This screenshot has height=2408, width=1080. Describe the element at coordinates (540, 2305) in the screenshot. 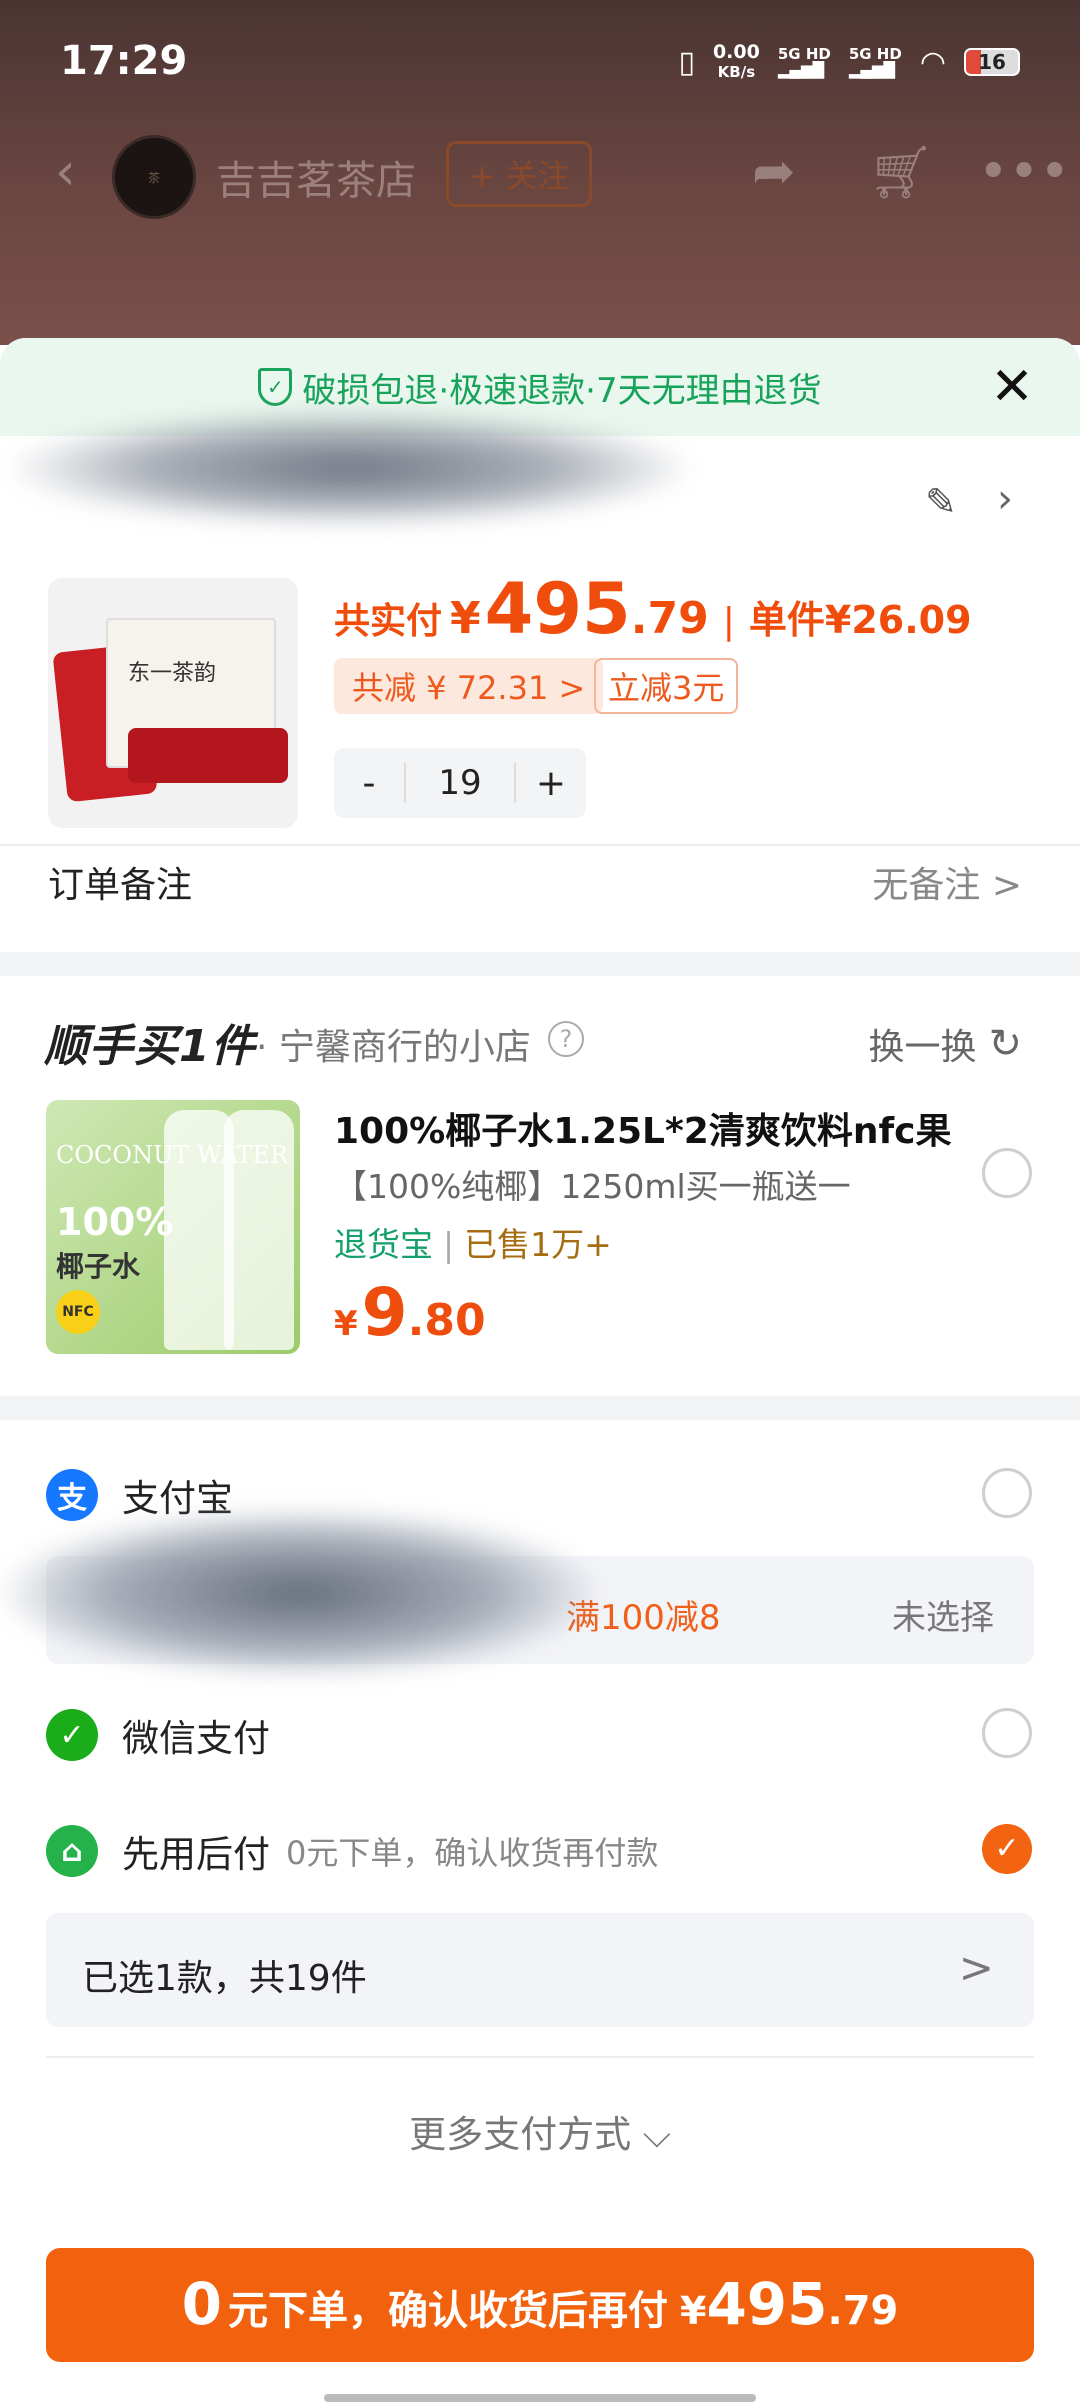

I see `place-order-button: 0 元下单，确认收货后再付 ¥ 495 .79` at that location.